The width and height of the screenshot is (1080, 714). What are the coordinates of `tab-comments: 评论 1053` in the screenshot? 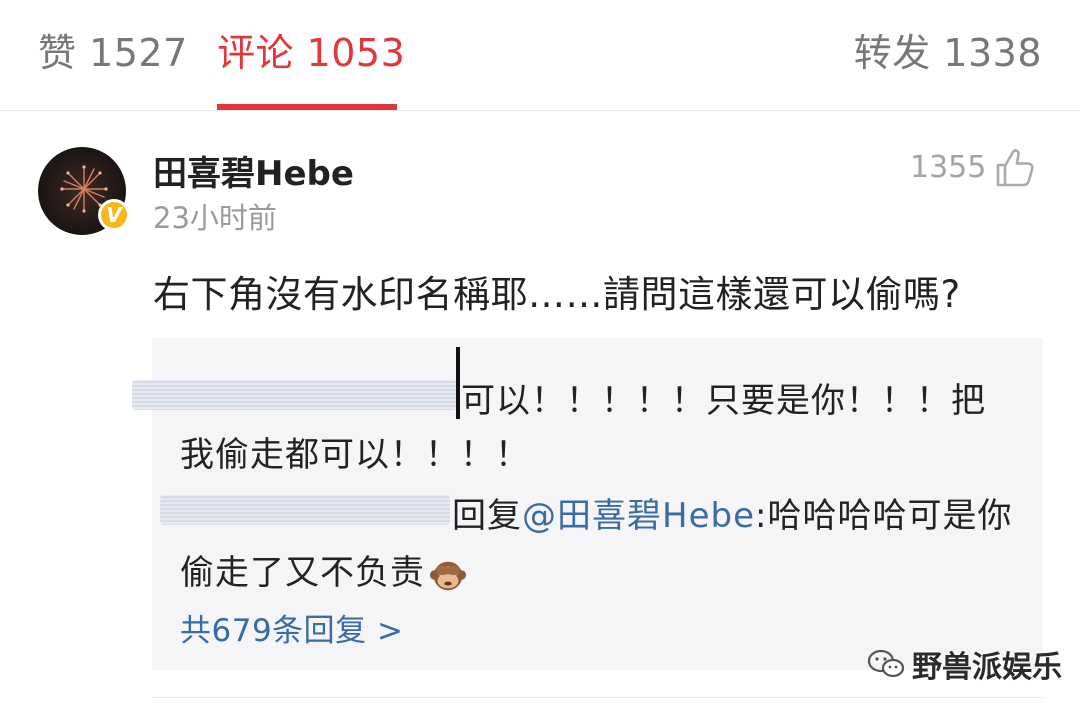 It's located at (311, 49).